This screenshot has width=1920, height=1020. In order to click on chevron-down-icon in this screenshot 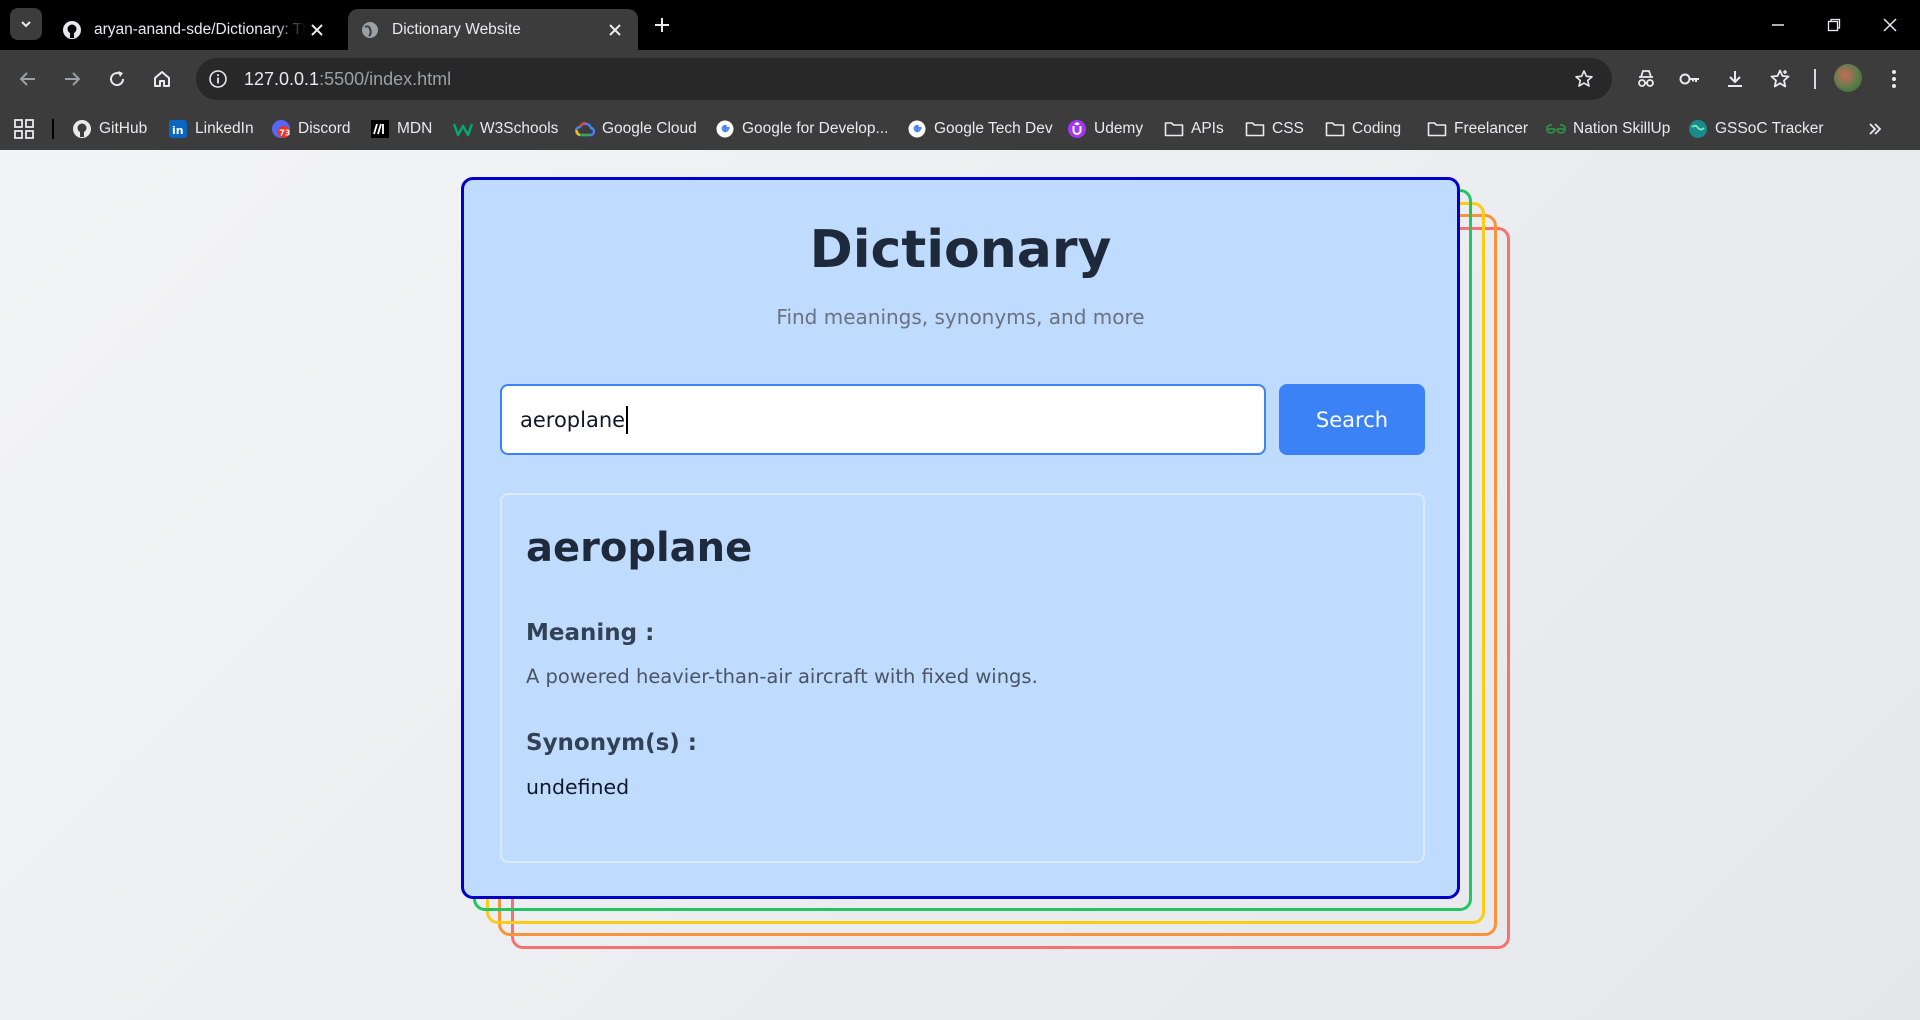, I will do `click(26, 24)`.